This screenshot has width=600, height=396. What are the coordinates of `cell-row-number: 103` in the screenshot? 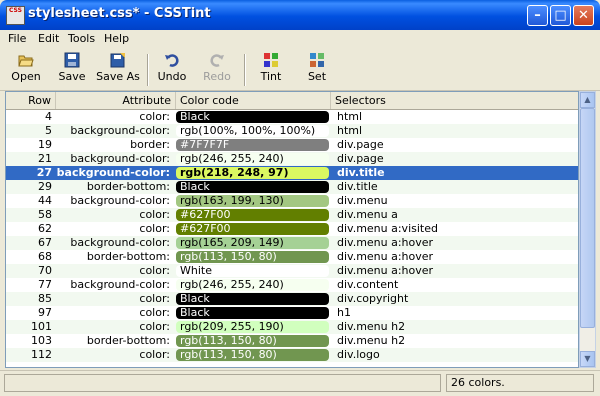 It's located at (41, 340).